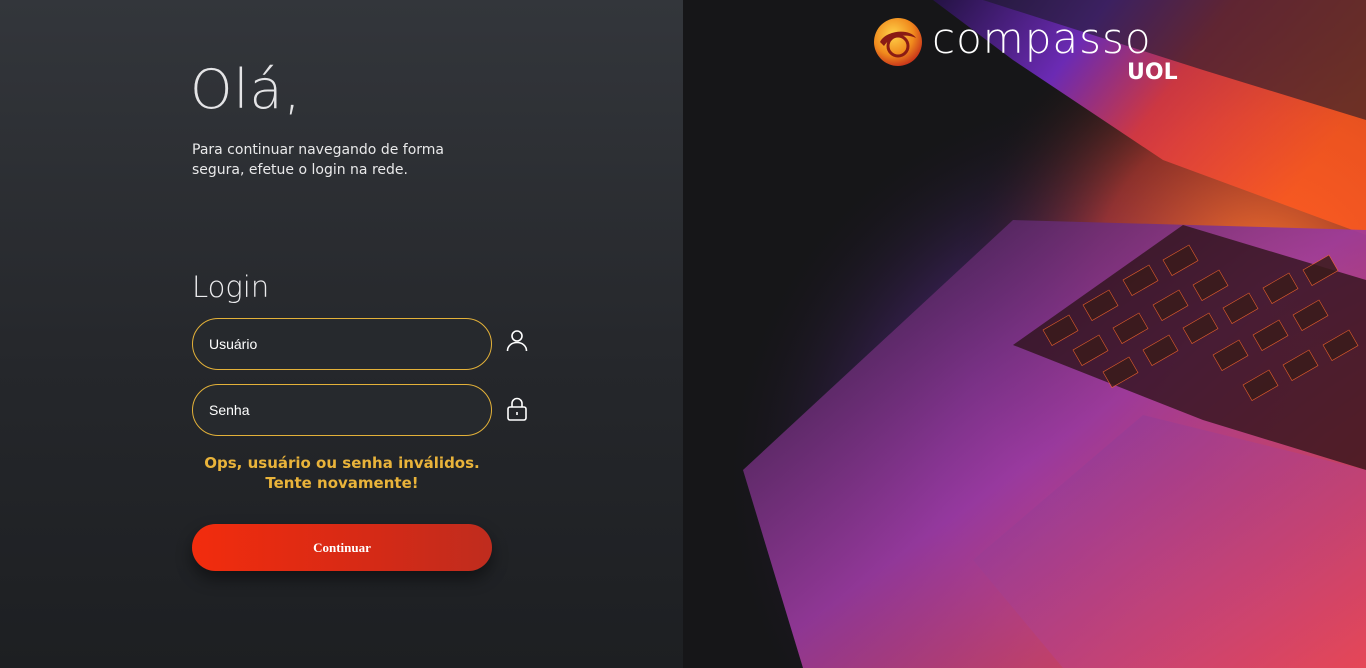 The image size is (1366, 668). I want to click on greeting-heading: Olá,, so click(246, 89).